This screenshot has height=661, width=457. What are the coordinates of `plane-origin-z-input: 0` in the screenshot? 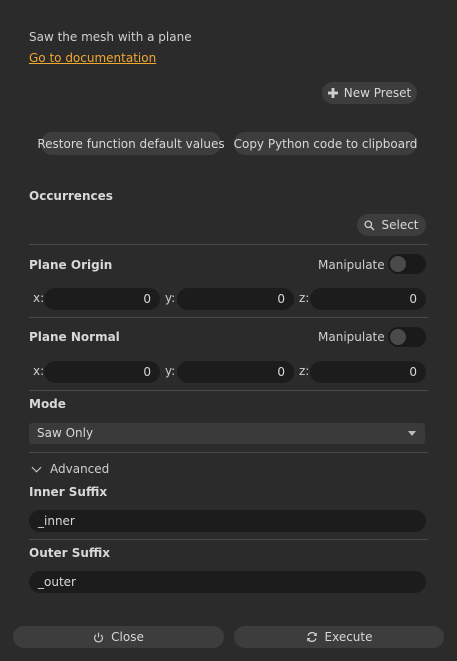 It's located at (368, 299).